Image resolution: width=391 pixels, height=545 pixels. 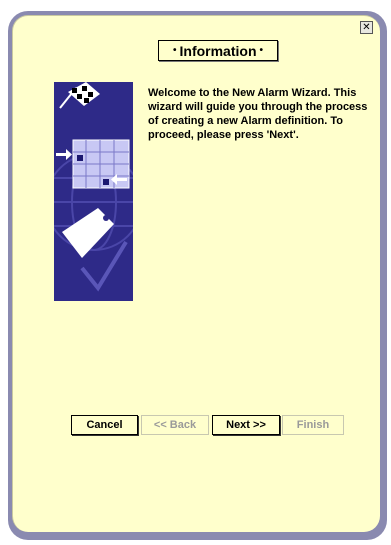 I want to click on cancel-button: Cancel, so click(x=104, y=425).